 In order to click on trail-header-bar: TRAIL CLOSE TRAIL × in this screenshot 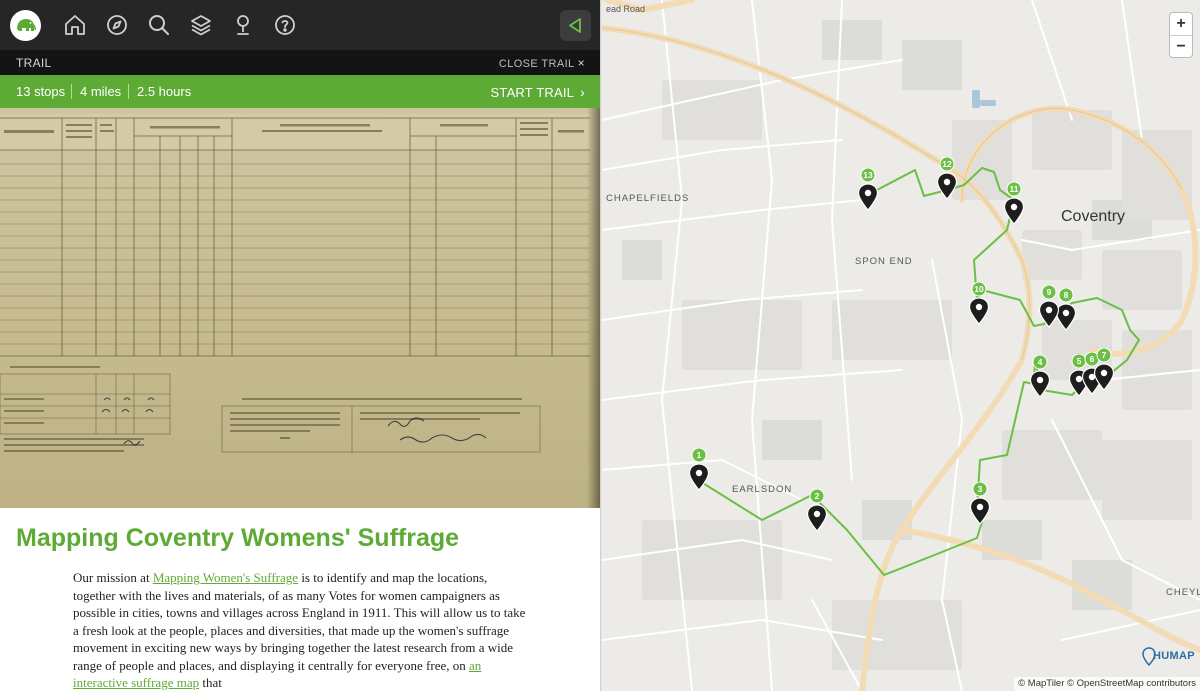, I will do `click(300, 62)`.